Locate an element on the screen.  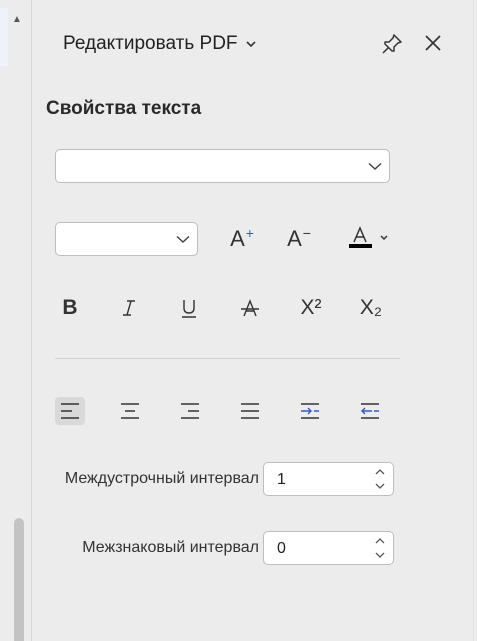
strikethrough-button is located at coordinates (250, 308).